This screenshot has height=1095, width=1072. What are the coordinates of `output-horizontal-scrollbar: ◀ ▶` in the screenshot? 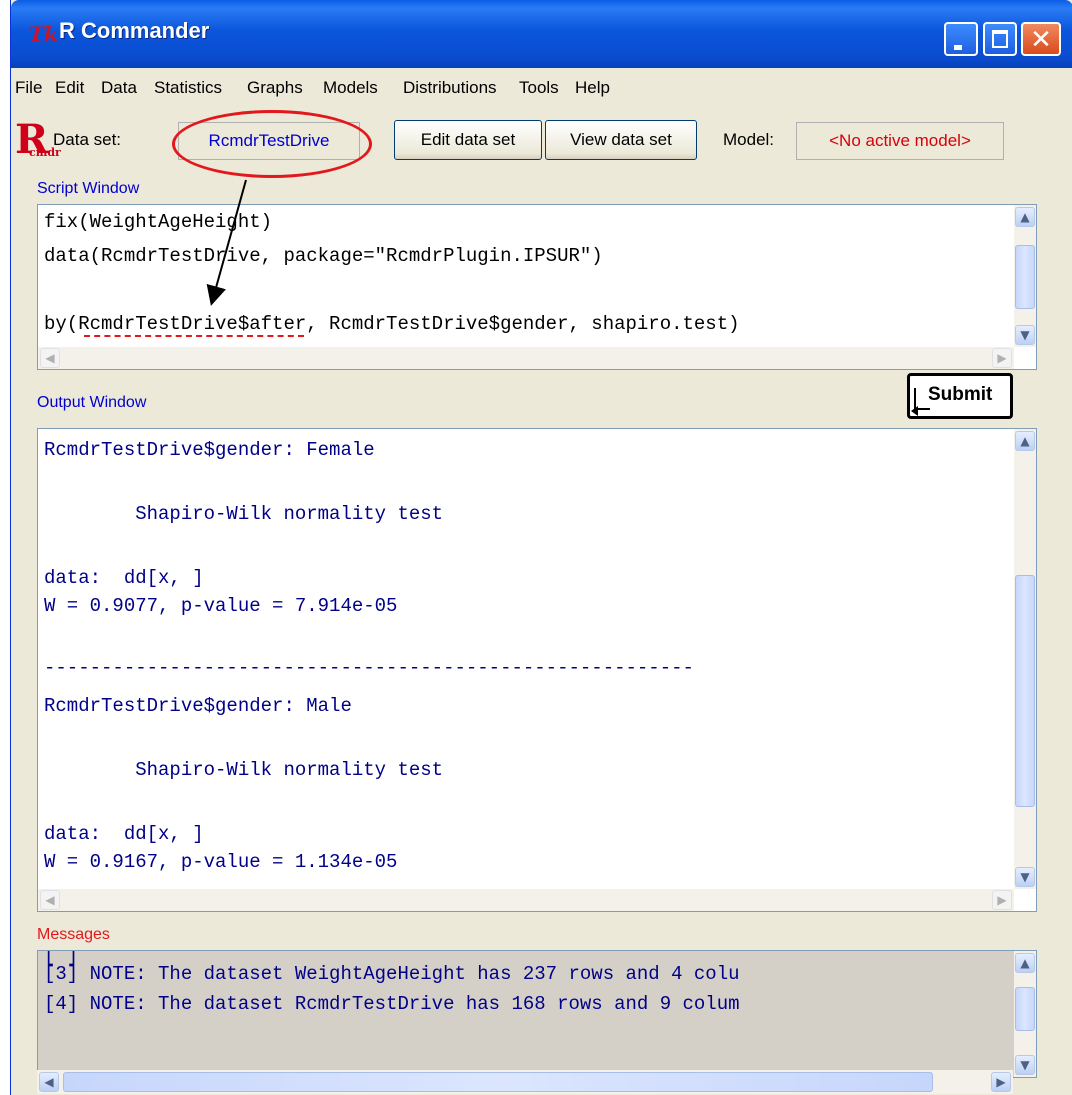 It's located at (526, 900).